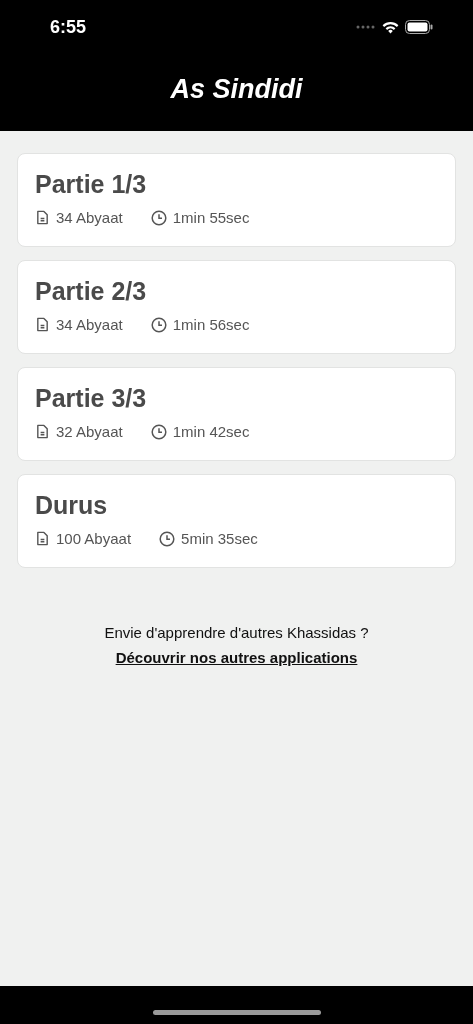 Image resolution: width=473 pixels, height=1024 pixels. I want to click on footer-prompt: Envie d'apprendre d'autres Khassidas ?, so click(236, 632).